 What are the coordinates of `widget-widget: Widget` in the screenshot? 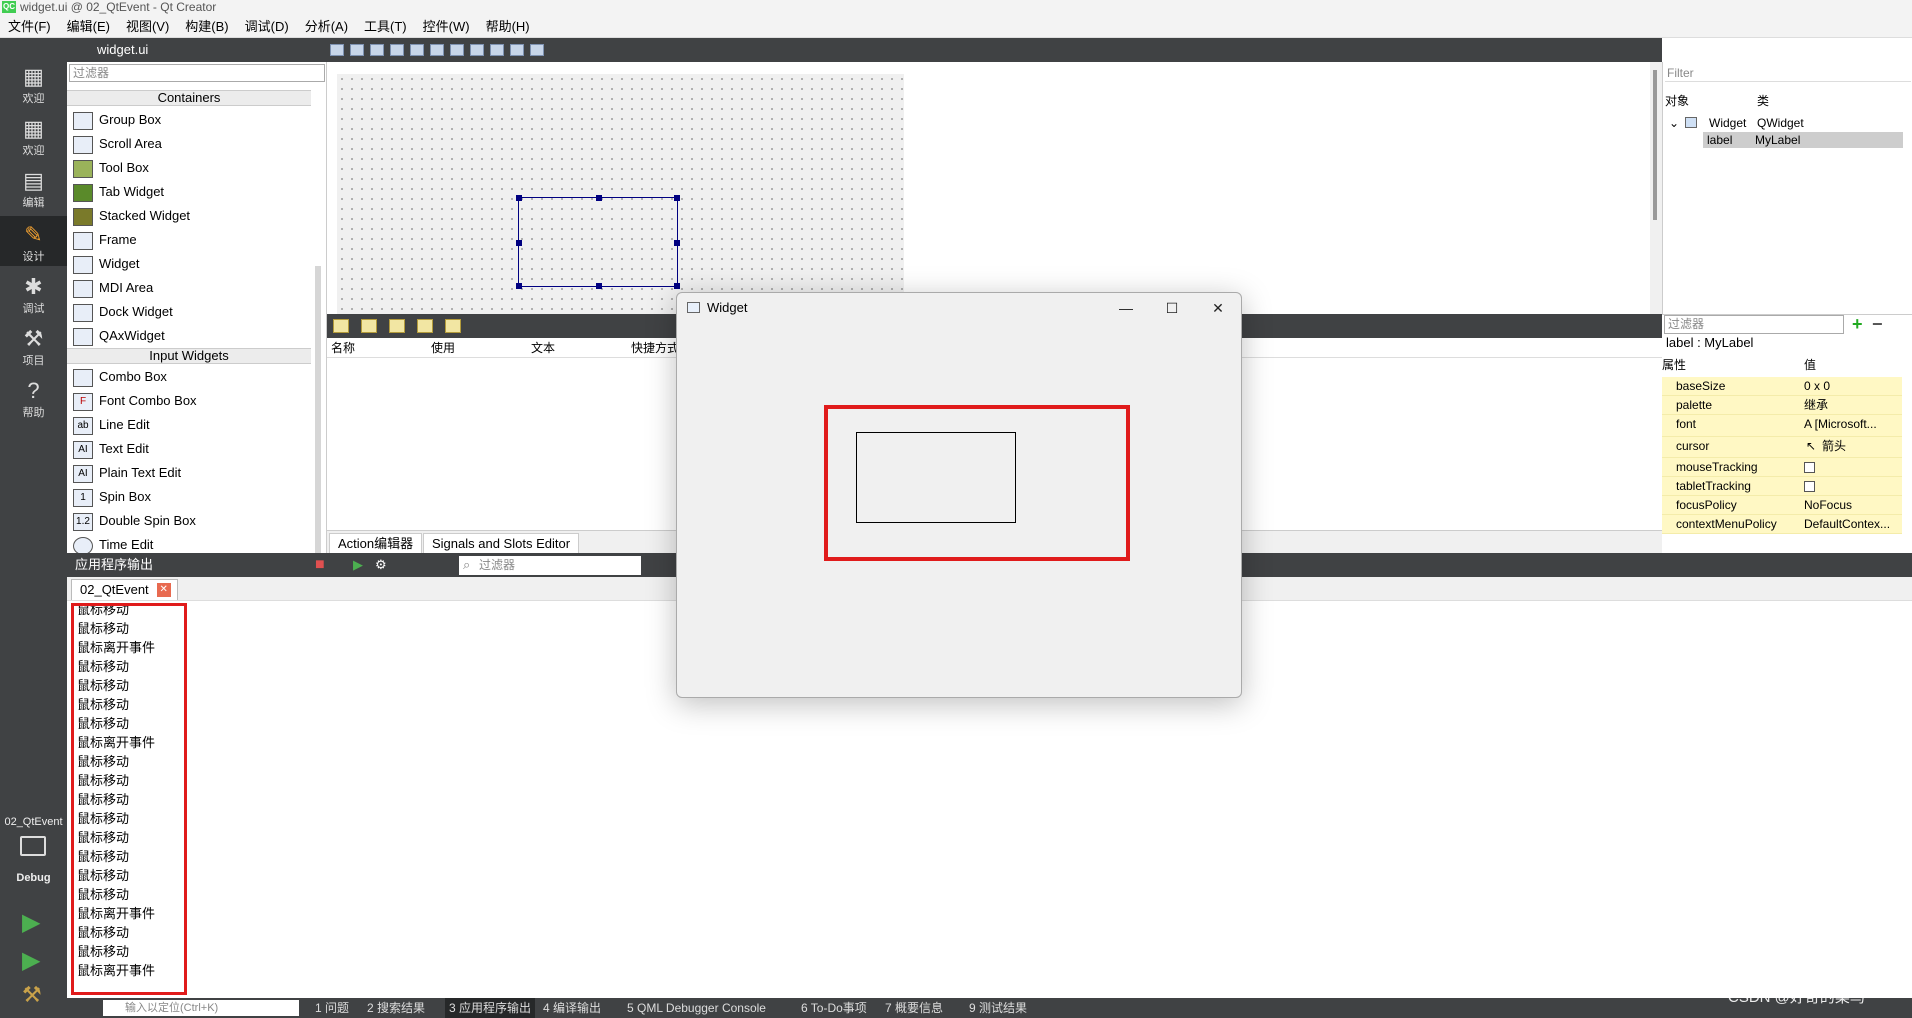 It's located at (193, 264).